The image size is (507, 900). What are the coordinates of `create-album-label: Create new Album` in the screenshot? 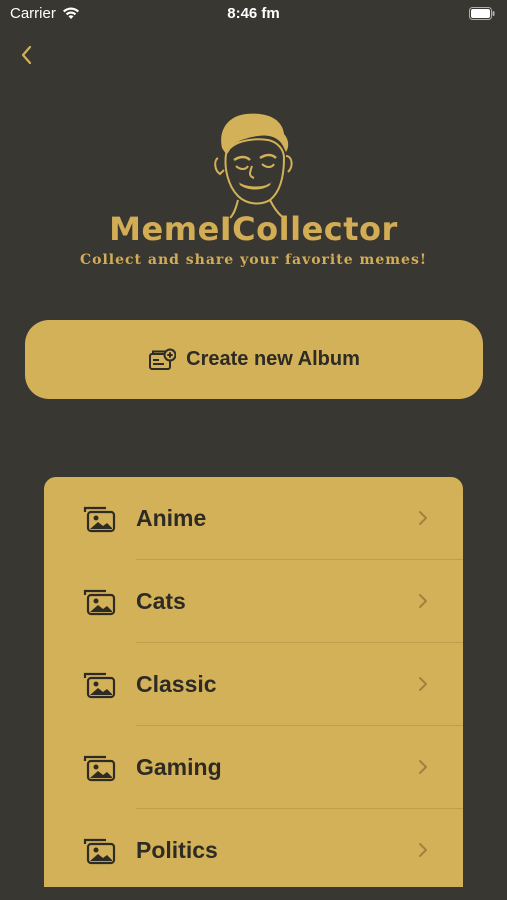 It's located at (273, 359).